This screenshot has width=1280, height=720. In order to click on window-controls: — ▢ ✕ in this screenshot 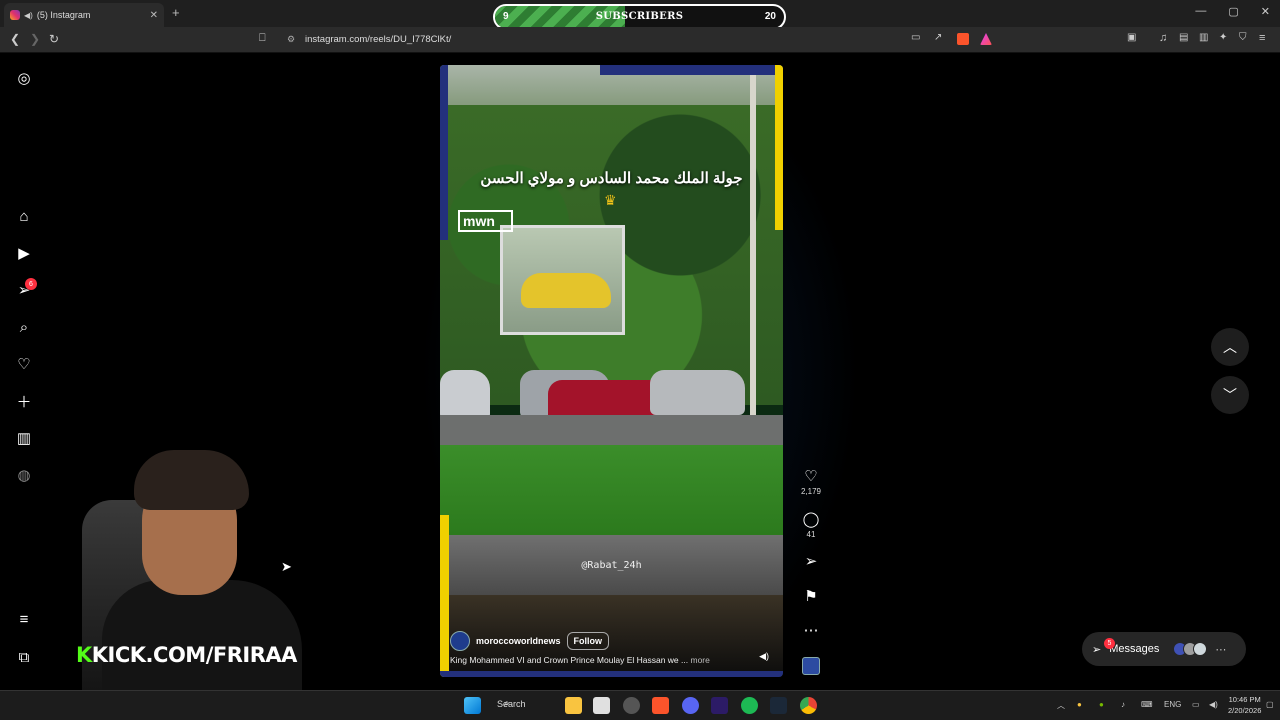, I will do `click(1232, 11)`.